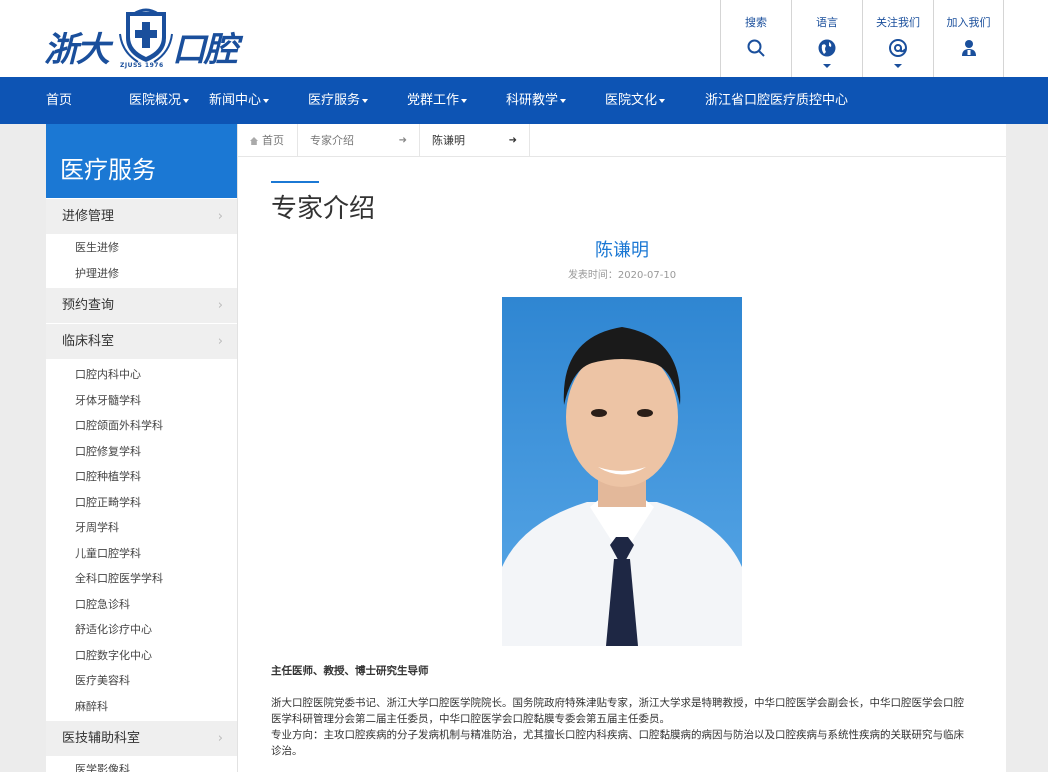 This screenshot has height=772, width=1048. What do you see at coordinates (295, 182) in the screenshot?
I see `section-divider` at bounding box center [295, 182].